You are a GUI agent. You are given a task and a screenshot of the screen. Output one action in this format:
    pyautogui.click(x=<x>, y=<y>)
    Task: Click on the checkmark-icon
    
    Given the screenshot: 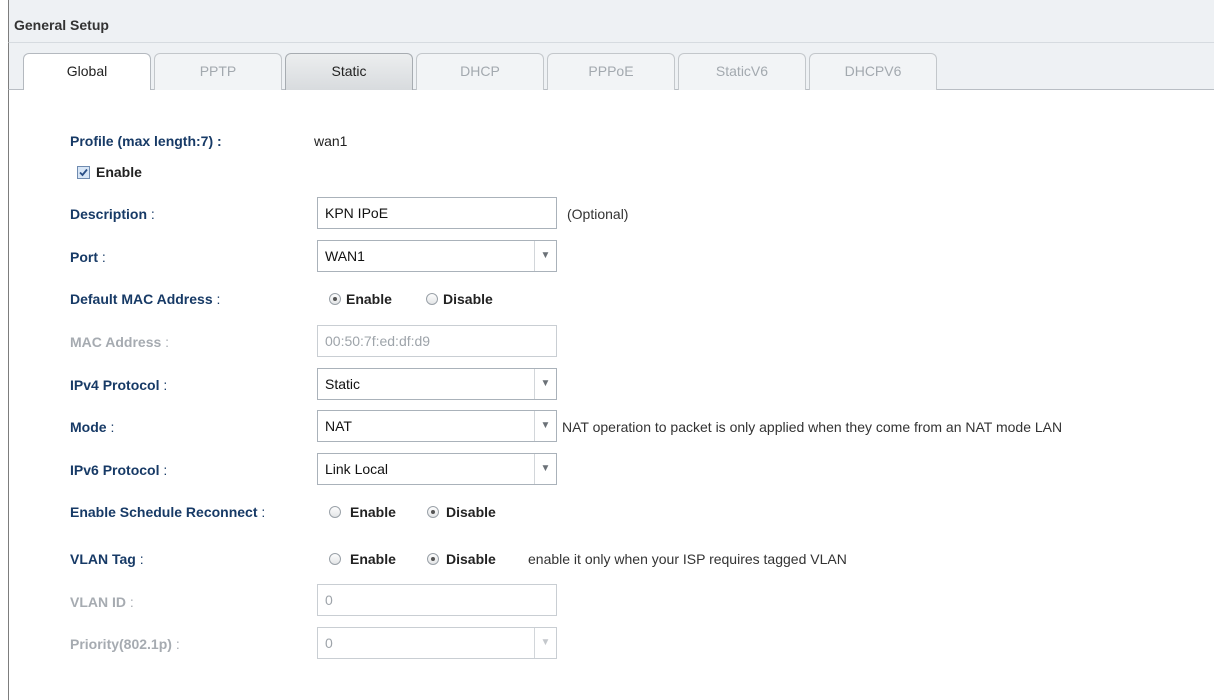 What is the action you would take?
    pyautogui.click(x=83, y=172)
    